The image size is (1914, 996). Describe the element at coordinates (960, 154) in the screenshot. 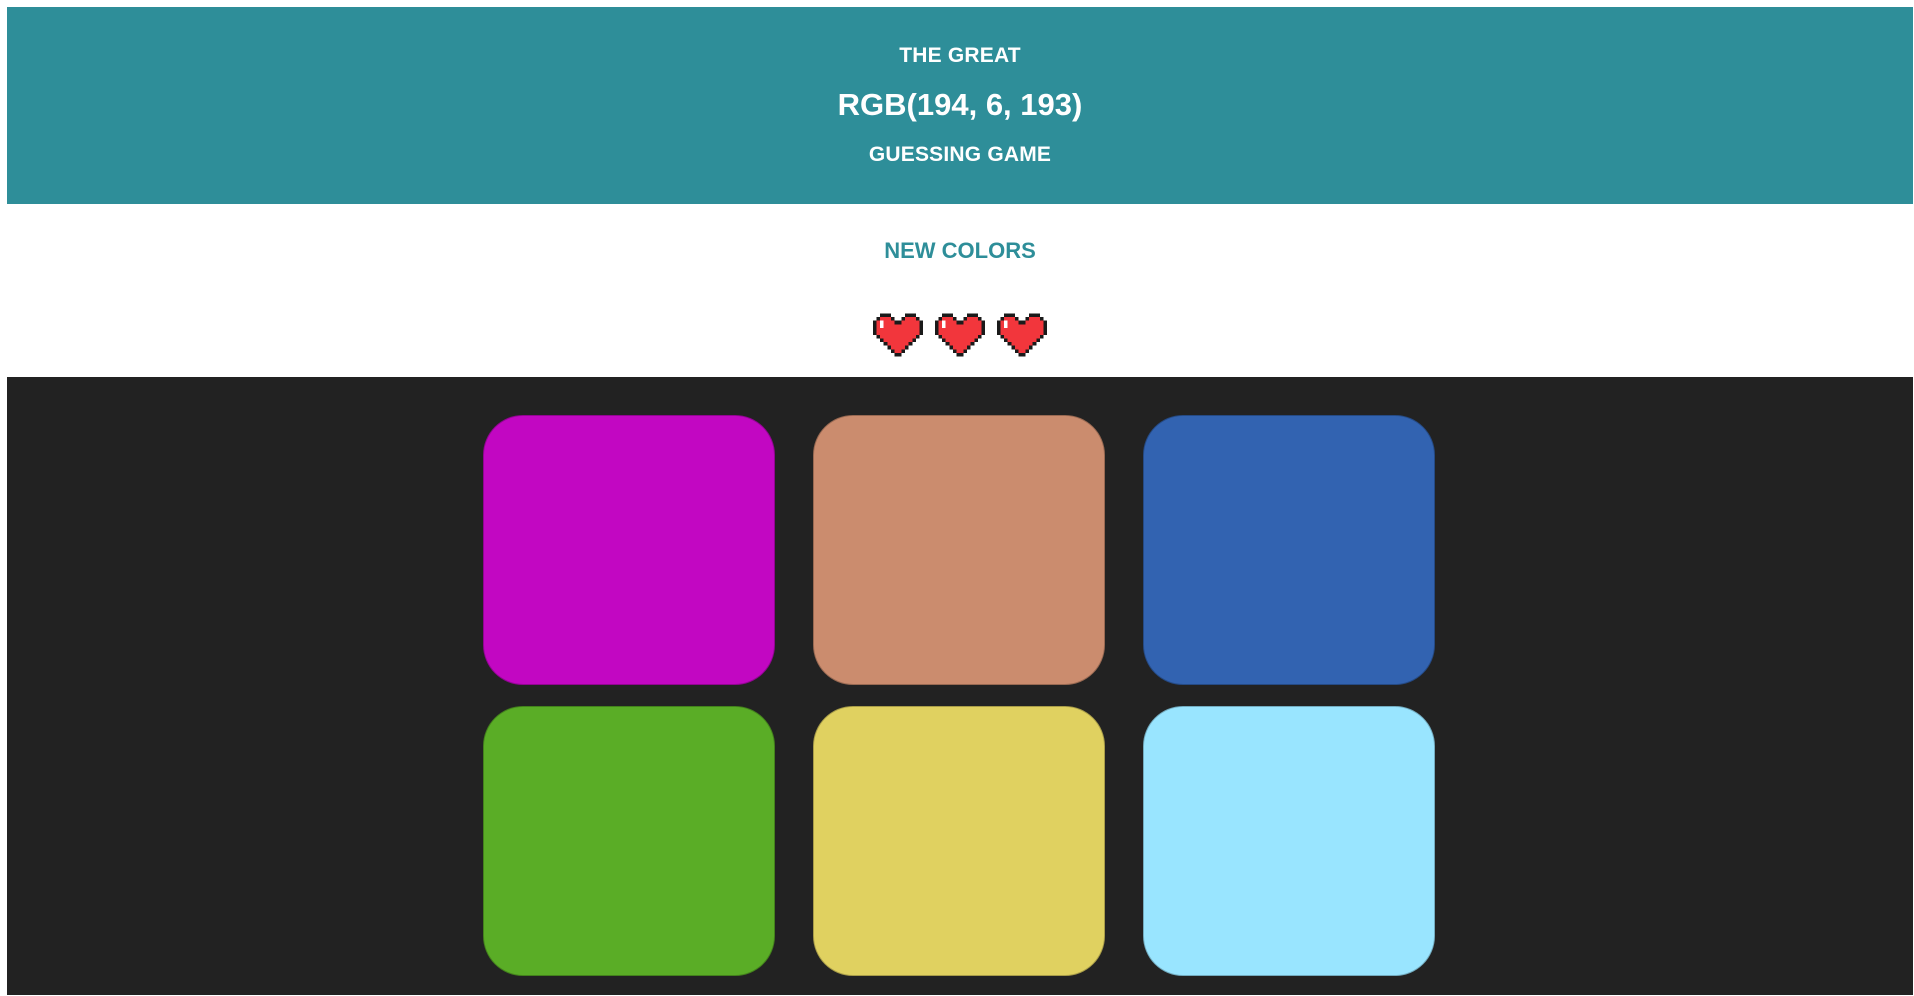

I see `header-title-bottom: GUESSING GAME` at that location.